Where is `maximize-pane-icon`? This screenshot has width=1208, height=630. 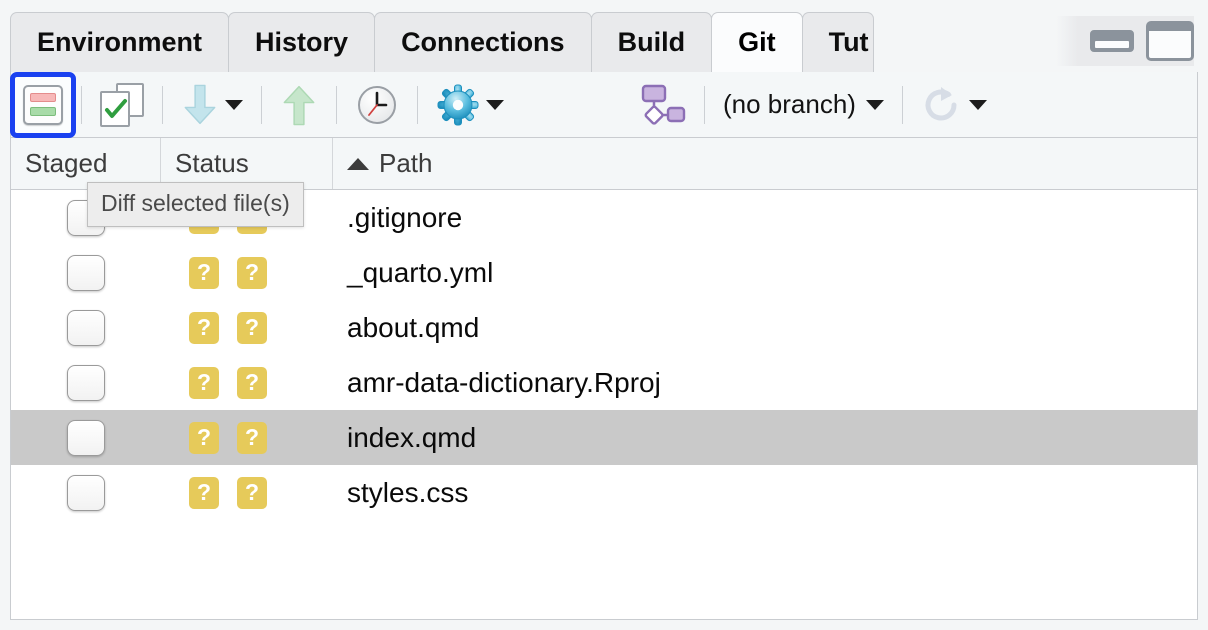 maximize-pane-icon is located at coordinates (1170, 41).